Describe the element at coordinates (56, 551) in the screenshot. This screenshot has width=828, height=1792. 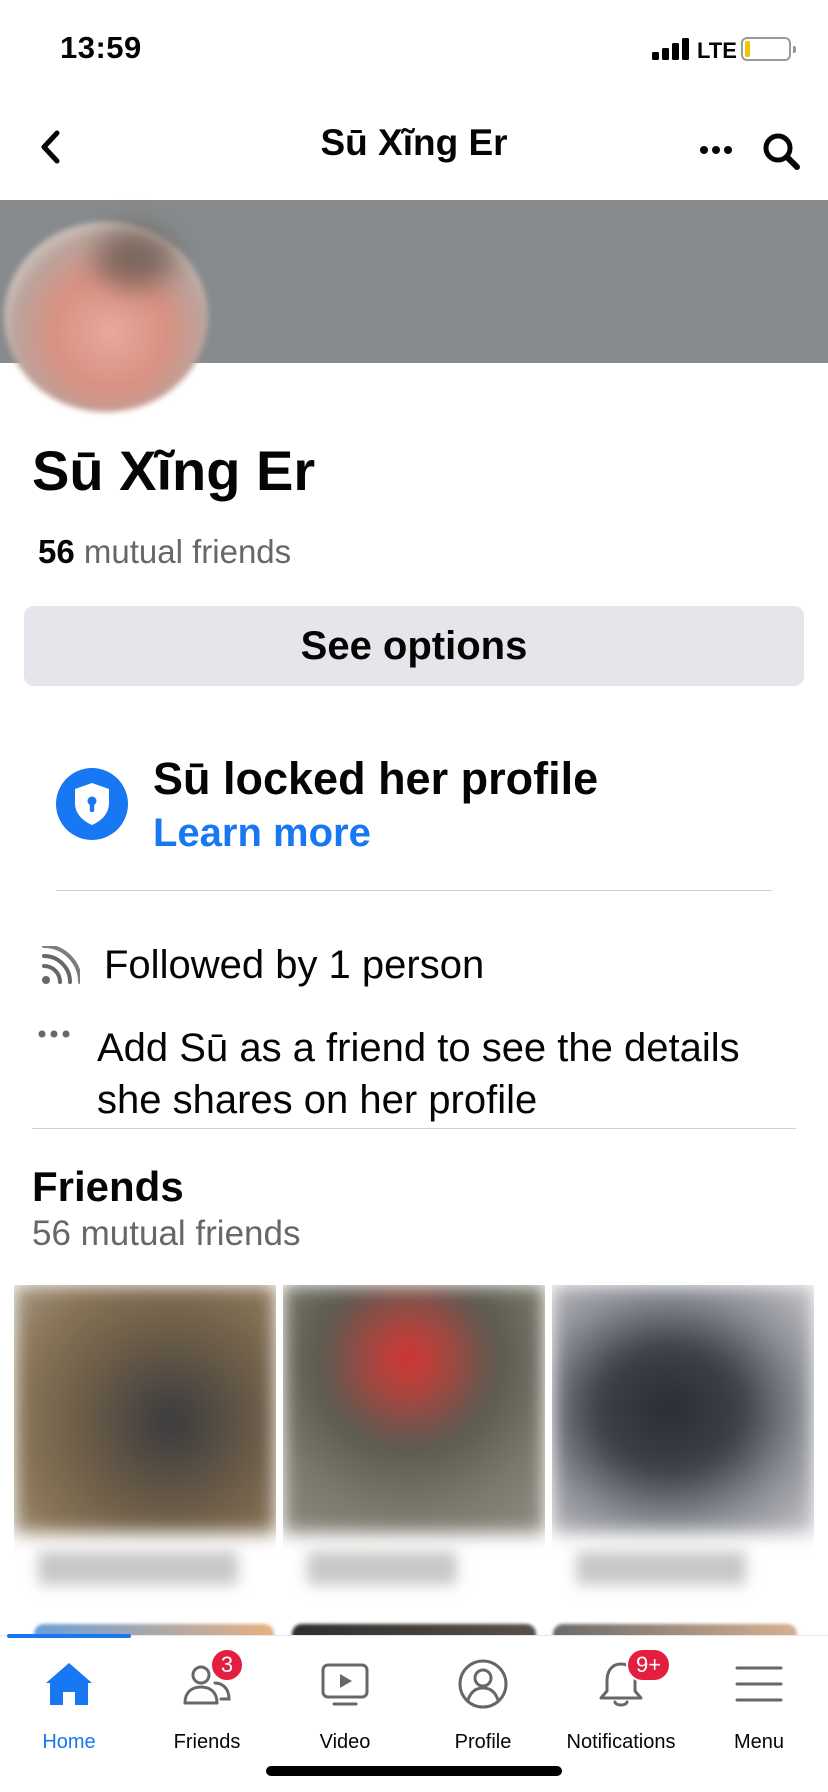
I see `mutual-count-number: 56` at that location.